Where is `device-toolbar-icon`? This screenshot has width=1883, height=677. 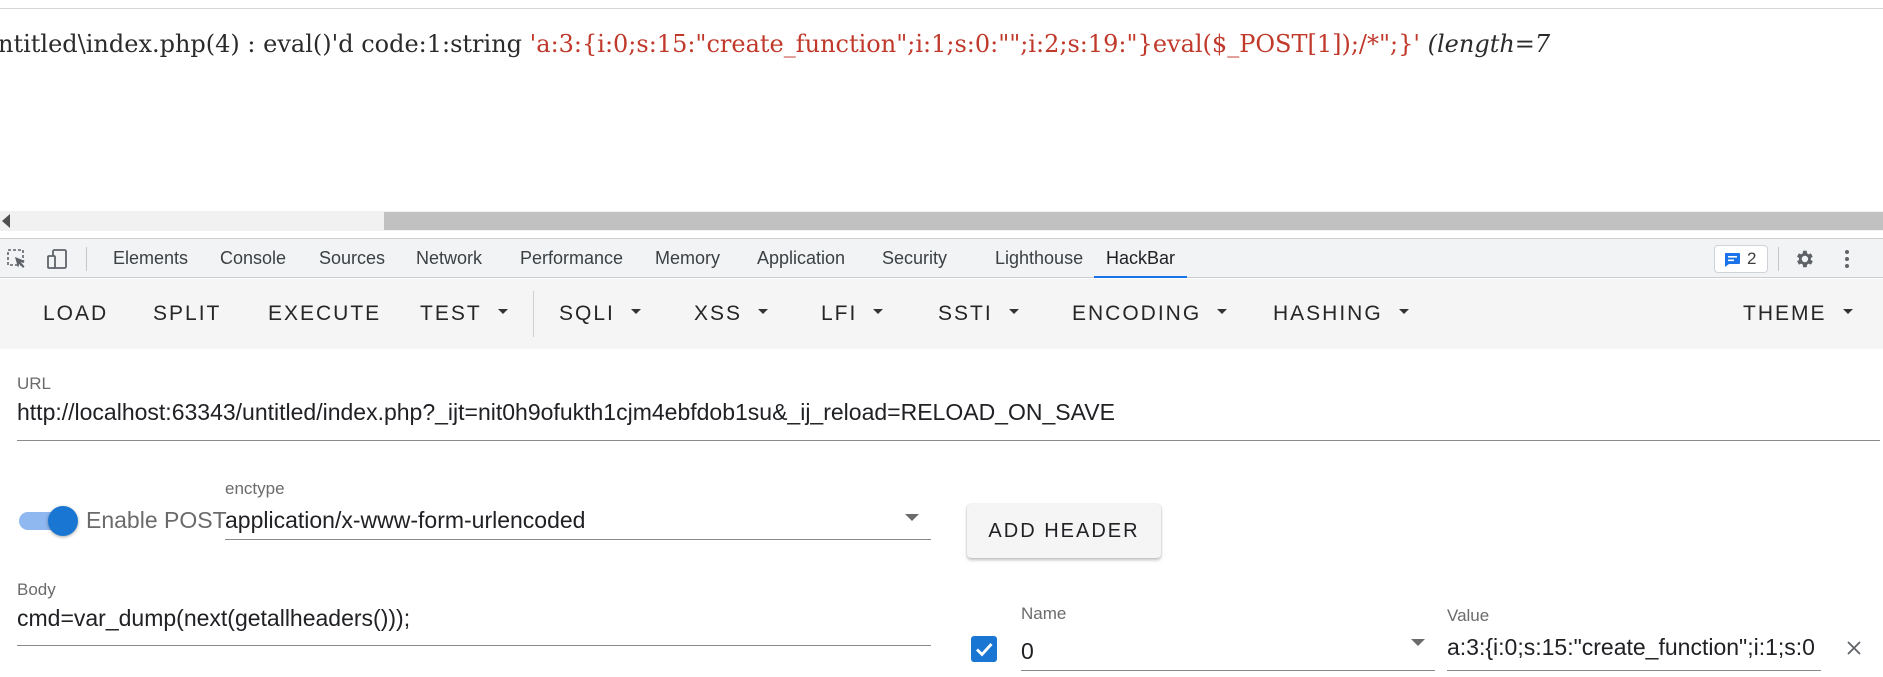 device-toolbar-icon is located at coordinates (57, 259).